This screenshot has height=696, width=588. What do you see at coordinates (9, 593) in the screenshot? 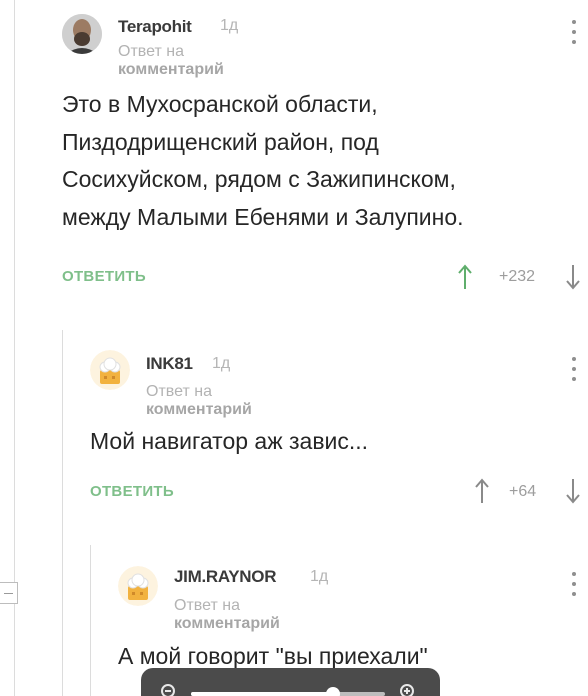
I see `collapse-thread-button` at bounding box center [9, 593].